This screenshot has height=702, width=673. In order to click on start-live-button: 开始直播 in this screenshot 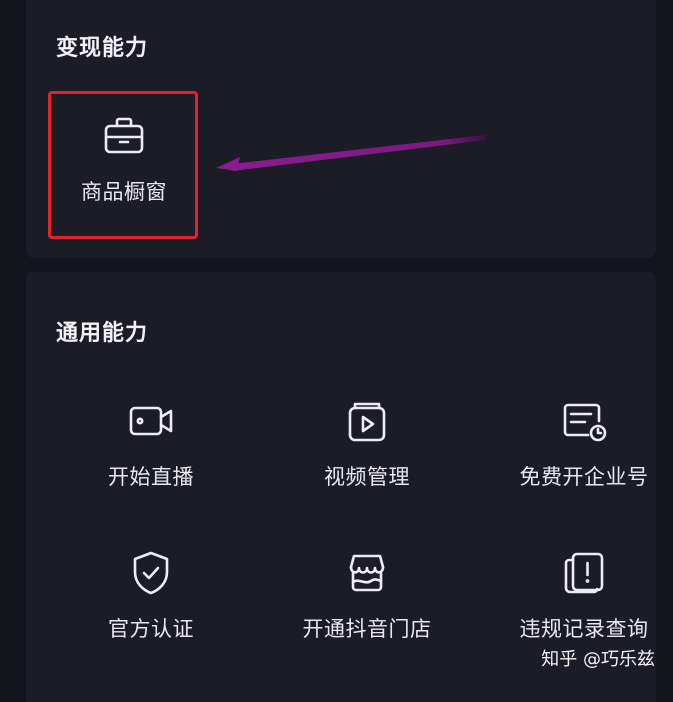, I will do `click(151, 465)`.